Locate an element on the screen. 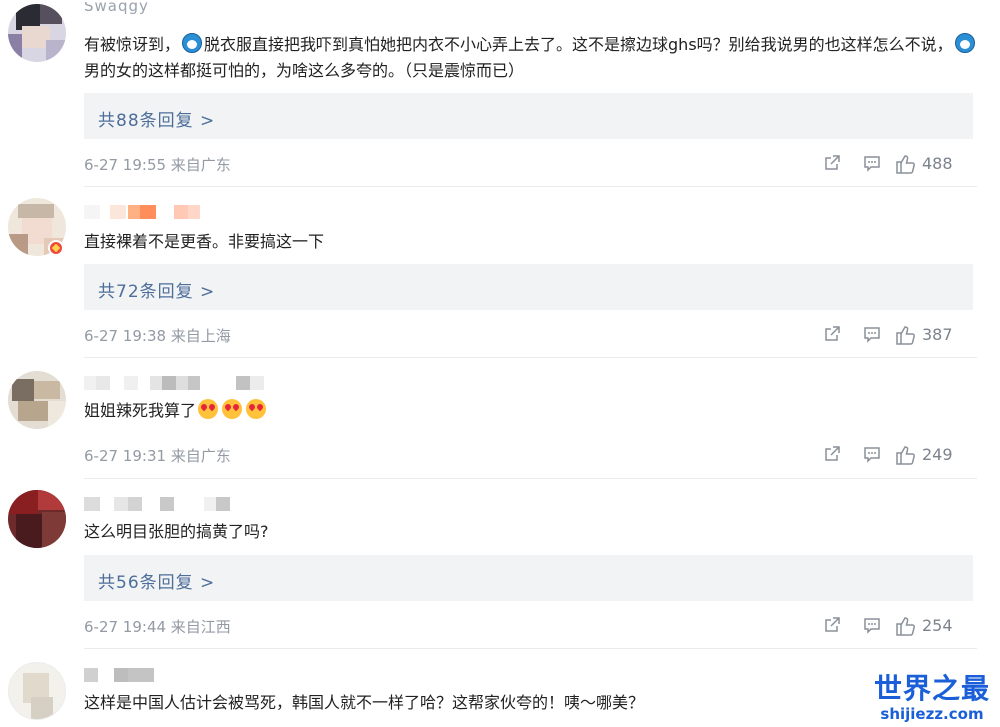  verified-badge-icon is located at coordinates (56, 248).